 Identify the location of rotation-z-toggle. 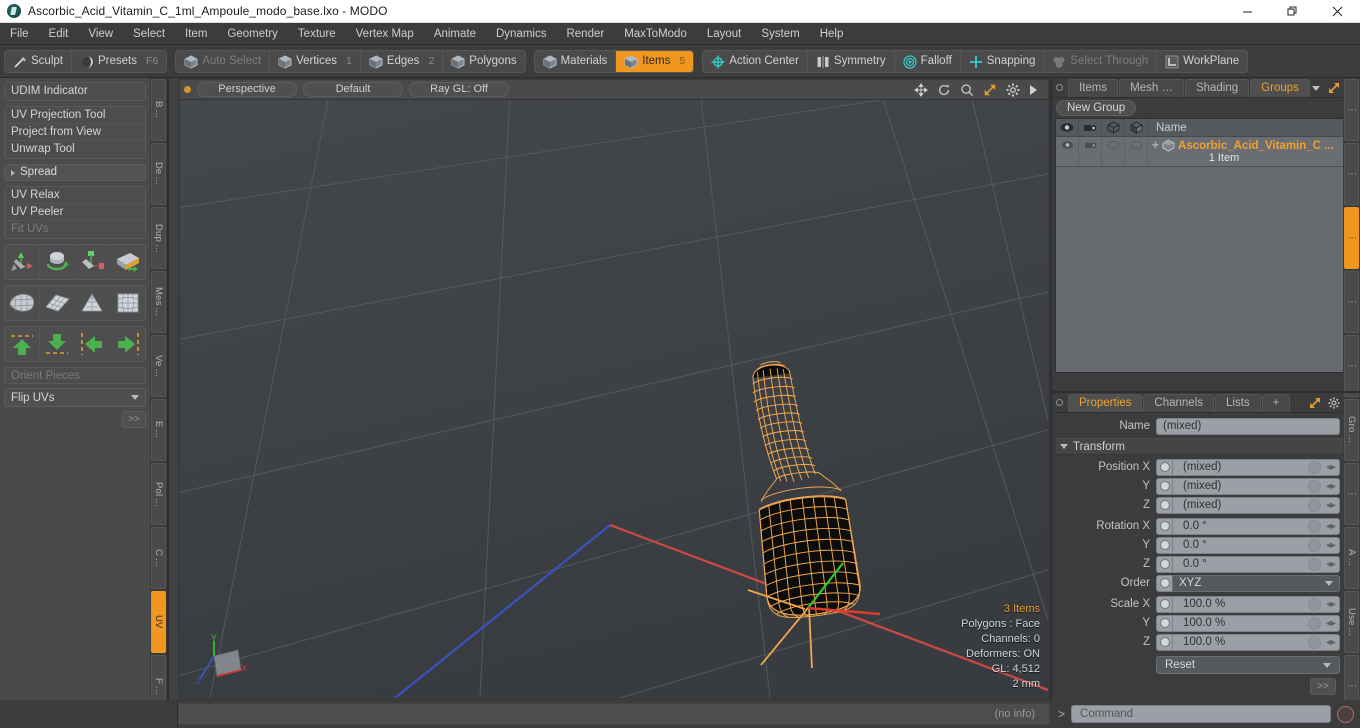
(1164, 564).